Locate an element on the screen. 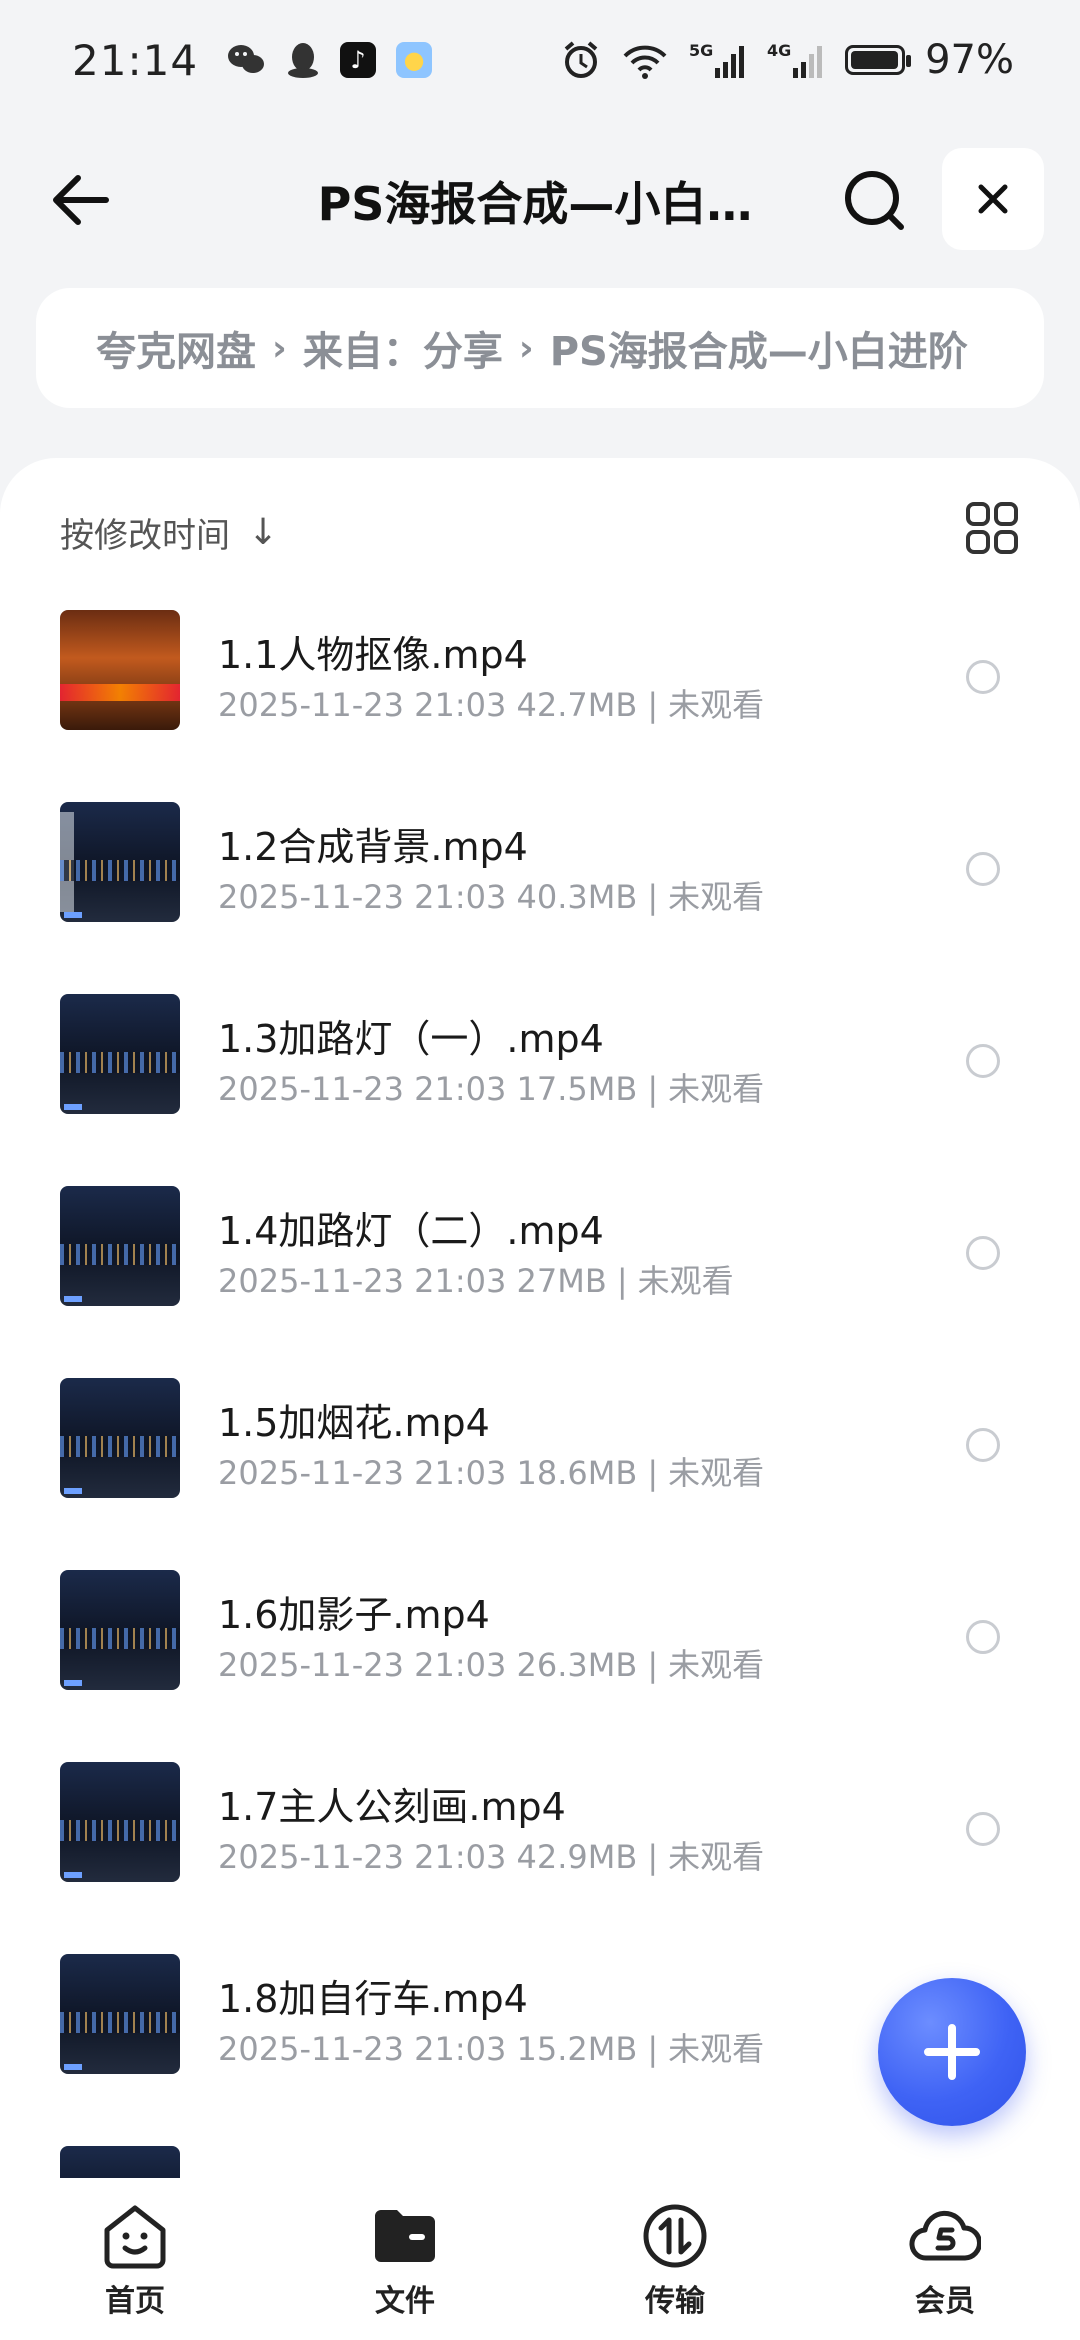 The height and width of the screenshot is (2340, 1080). nav-item-files: 文件 is located at coordinates (405, 2249).